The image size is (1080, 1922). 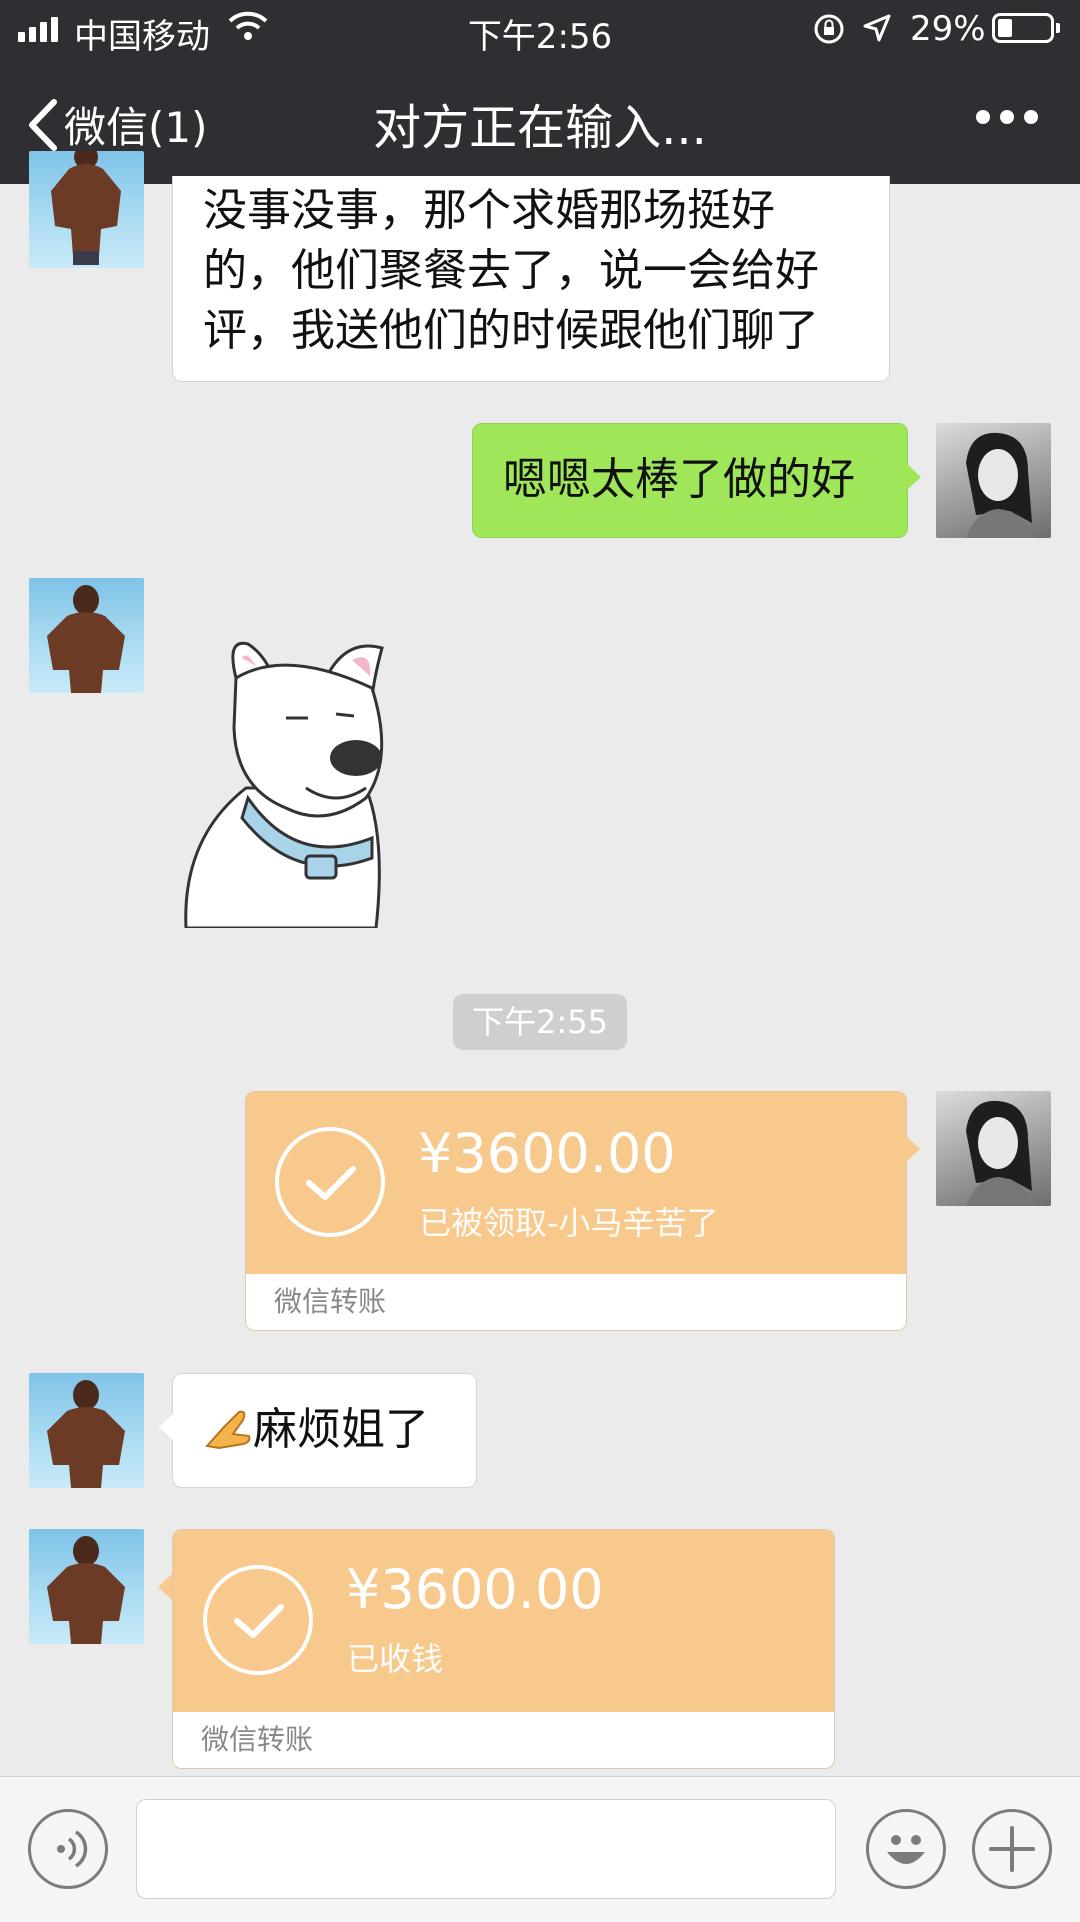 What do you see at coordinates (829, 33) in the screenshot?
I see `rotation-lock-icon` at bounding box center [829, 33].